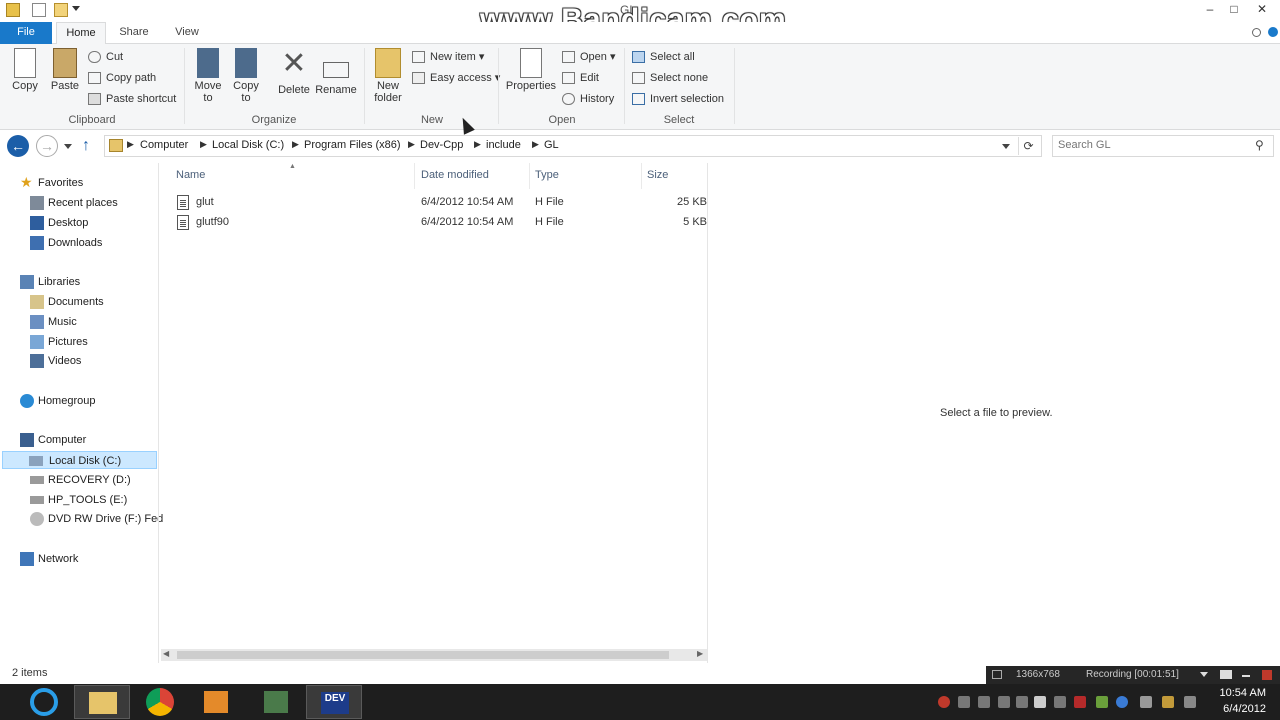  Describe the element at coordinates (187, 33) in the screenshot. I see `tab-view: View` at that location.